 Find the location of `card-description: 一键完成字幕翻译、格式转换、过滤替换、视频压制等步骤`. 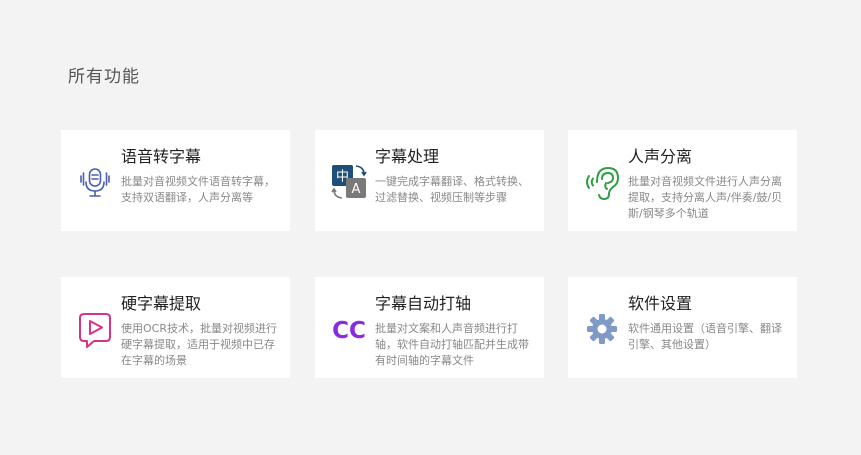

card-description: 一键完成字幕翻译、格式转换、过滤替换、视频压制等步骤 is located at coordinates (452, 189).